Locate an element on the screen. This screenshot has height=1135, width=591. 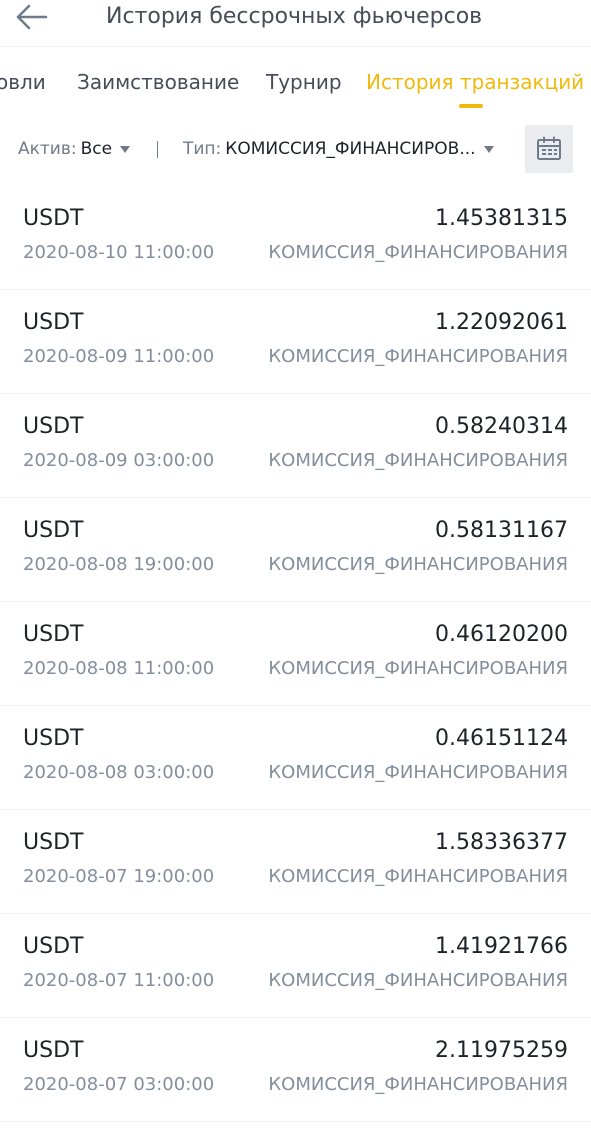
amount: 1.58336377 is located at coordinates (501, 842).